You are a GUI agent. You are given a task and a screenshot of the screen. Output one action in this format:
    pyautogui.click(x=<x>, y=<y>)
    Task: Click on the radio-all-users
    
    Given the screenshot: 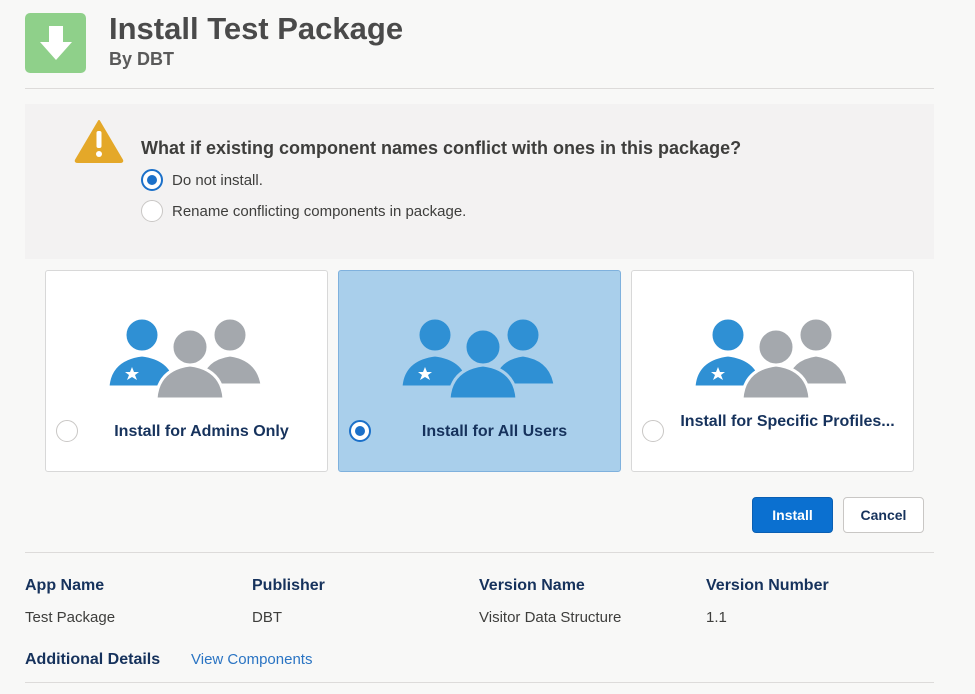 What is the action you would take?
    pyautogui.click(x=360, y=431)
    